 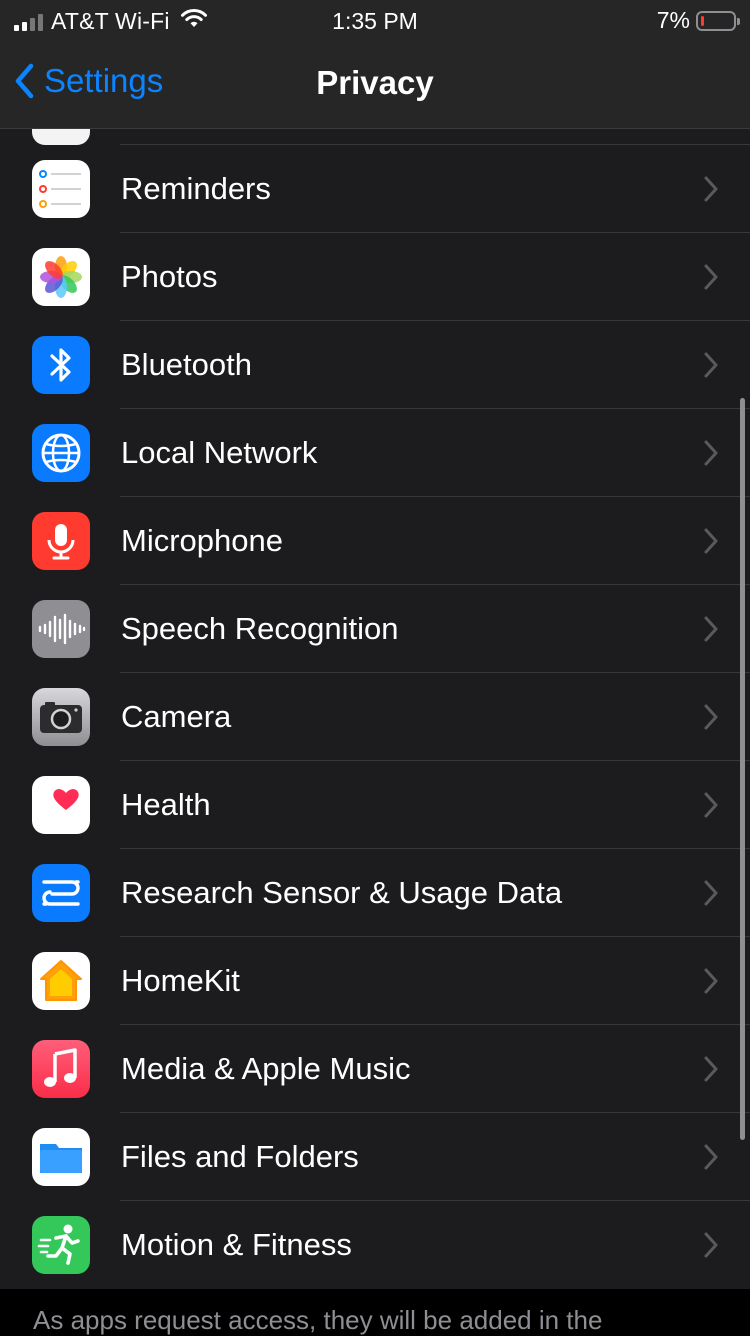 I want to click on list-item-label: HomeKit, so click(x=180, y=980).